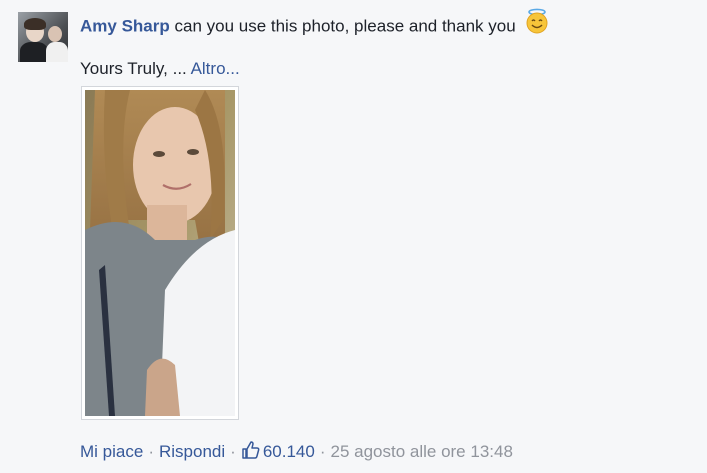  Describe the element at coordinates (43, 37) in the screenshot. I see `avatar` at that location.